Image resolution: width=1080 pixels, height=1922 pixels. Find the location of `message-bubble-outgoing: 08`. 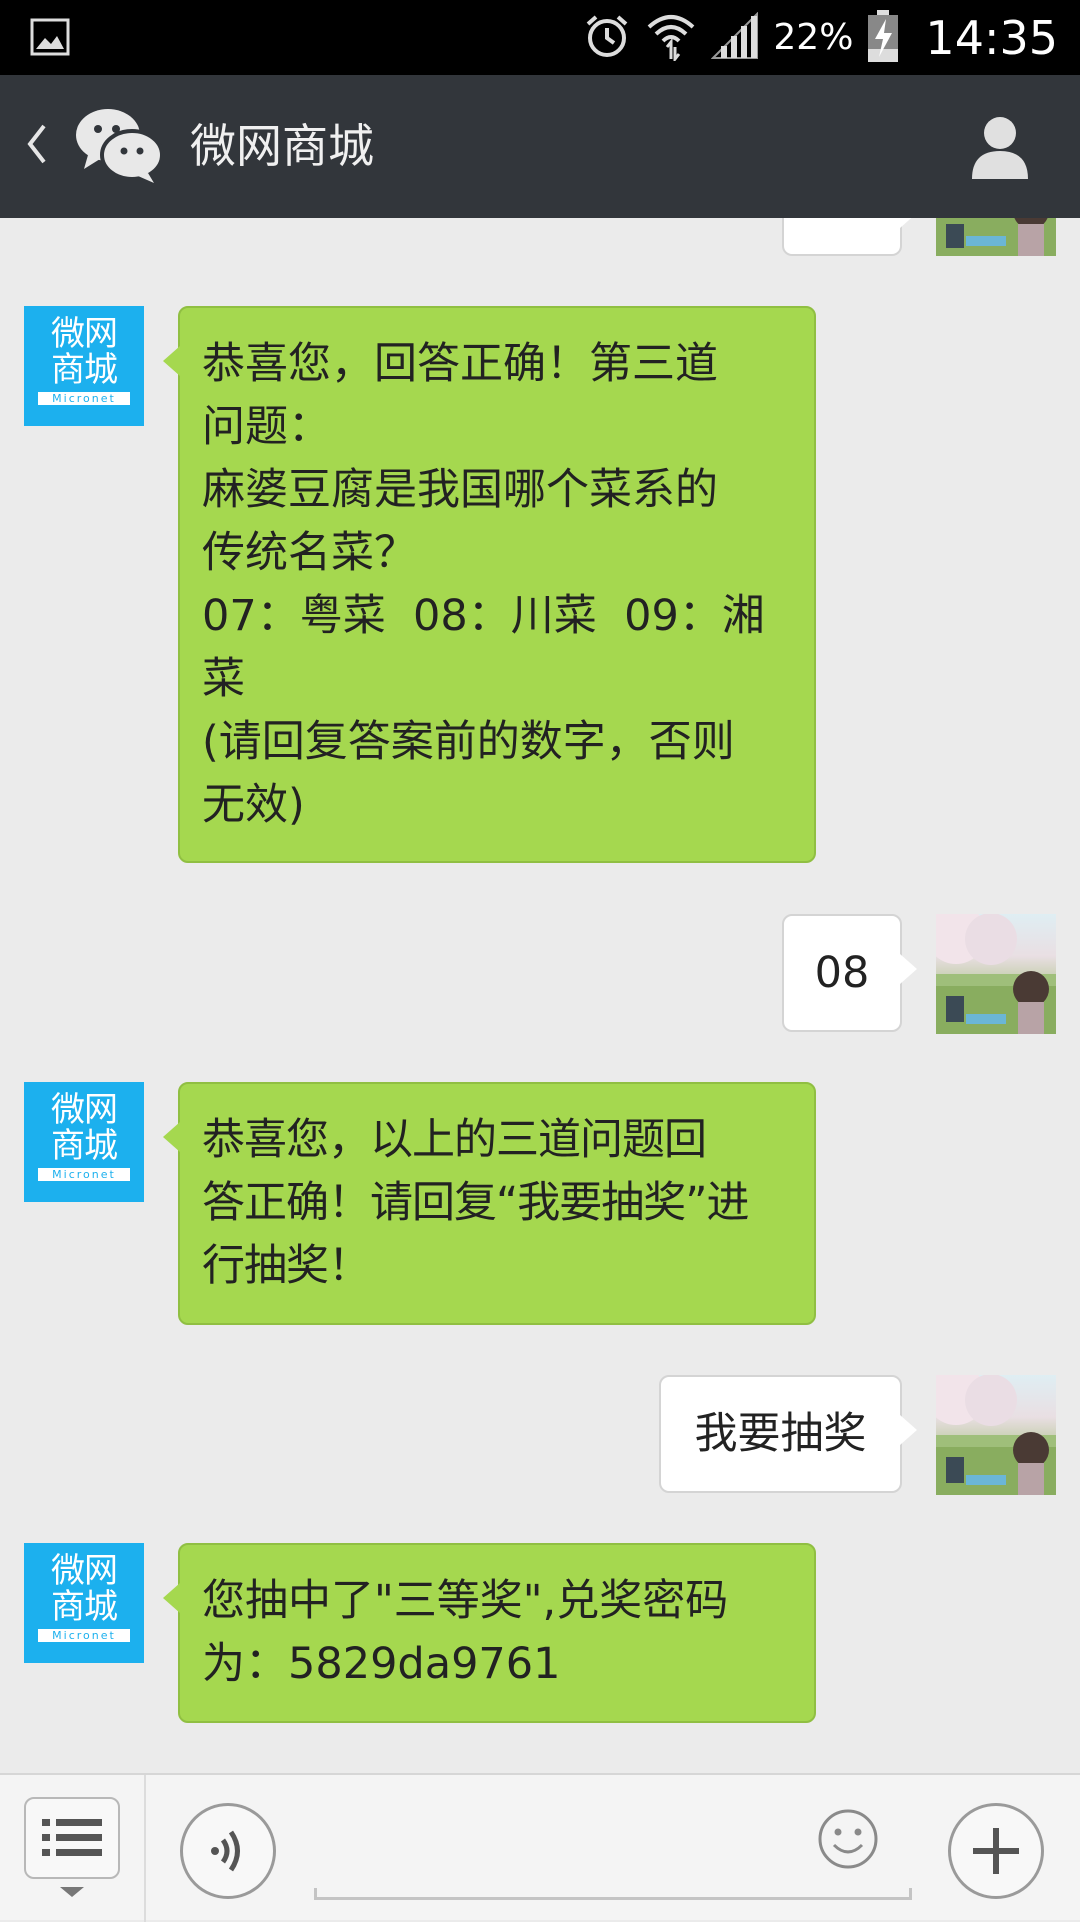

message-bubble-outgoing: 08 is located at coordinates (849, 973).